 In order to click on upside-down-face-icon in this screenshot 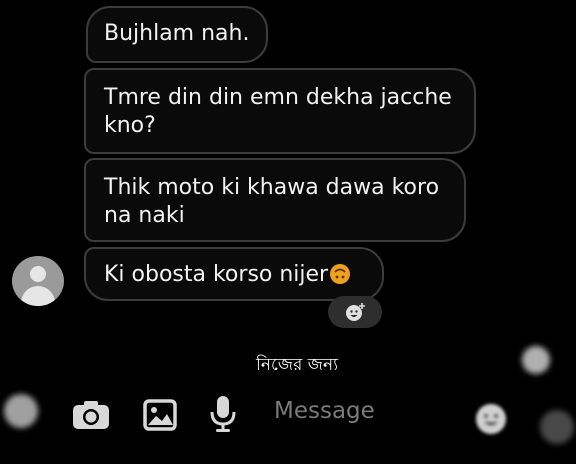, I will do `click(340, 274)`.